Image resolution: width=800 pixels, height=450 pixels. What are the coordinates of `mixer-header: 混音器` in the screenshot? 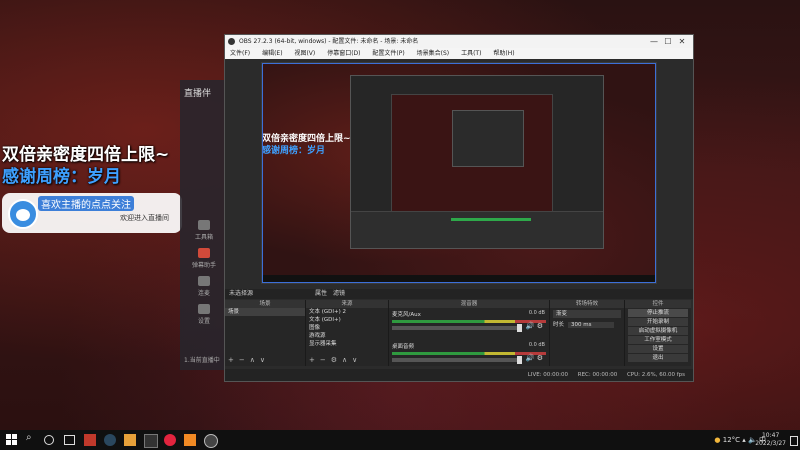 It's located at (469, 304).